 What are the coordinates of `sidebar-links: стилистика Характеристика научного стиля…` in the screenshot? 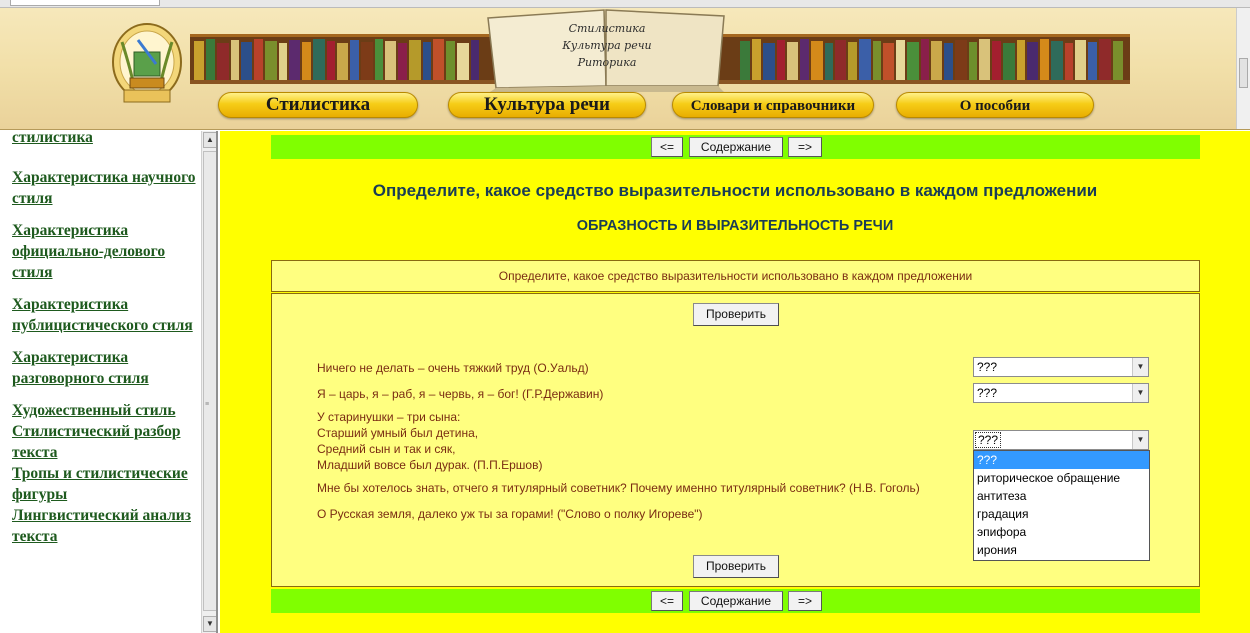 It's located at (100, 339).